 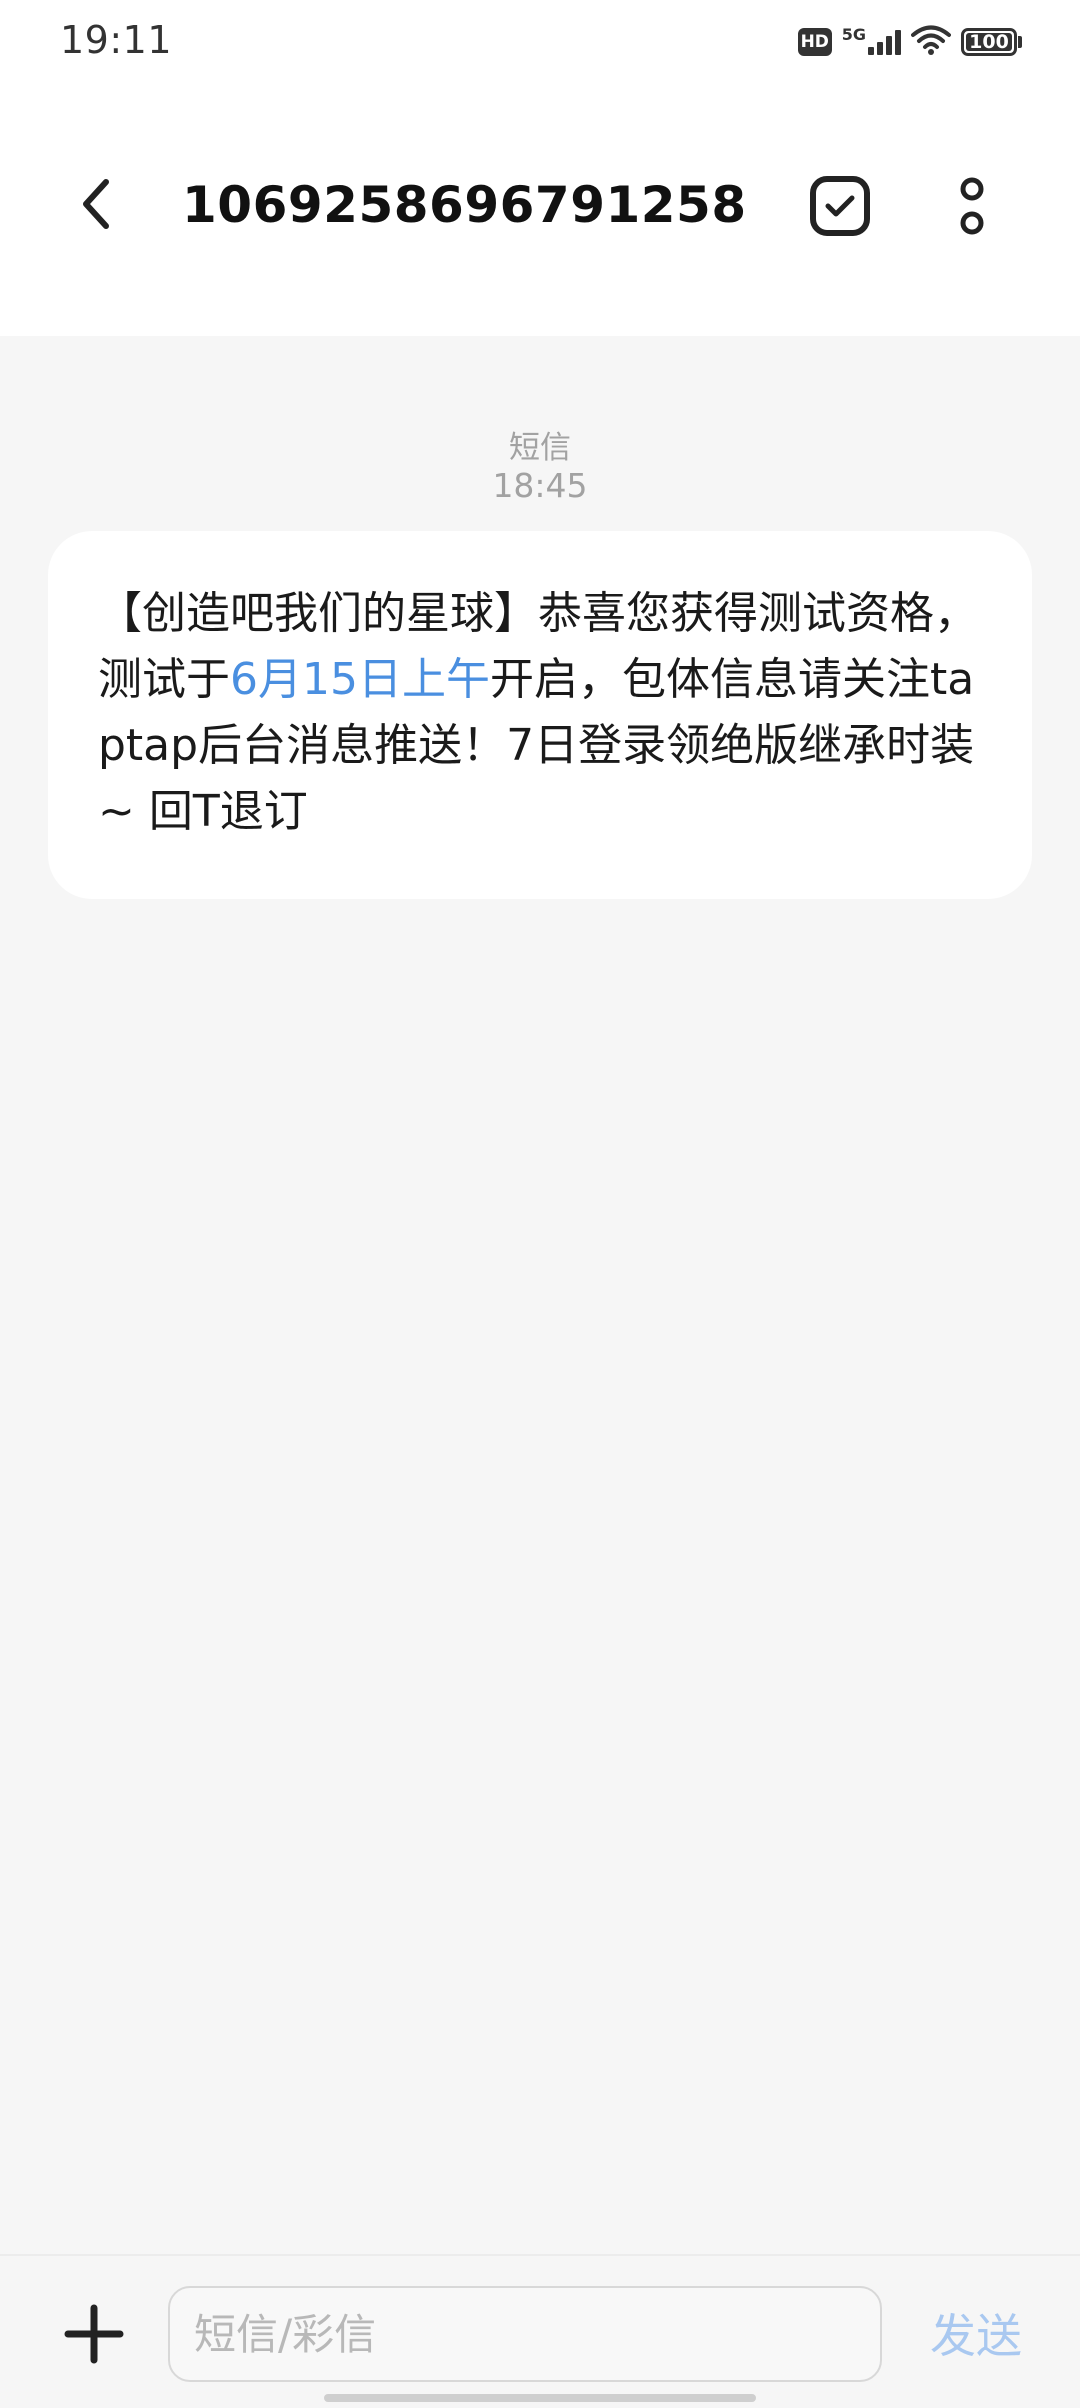 I want to click on more-vertical-icon, so click(x=972, y=206).